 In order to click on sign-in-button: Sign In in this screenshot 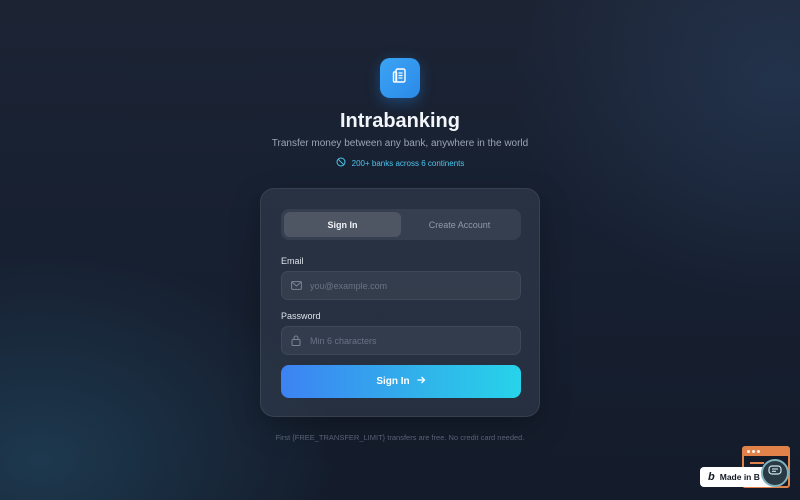, I will do `click(401, 381)`.